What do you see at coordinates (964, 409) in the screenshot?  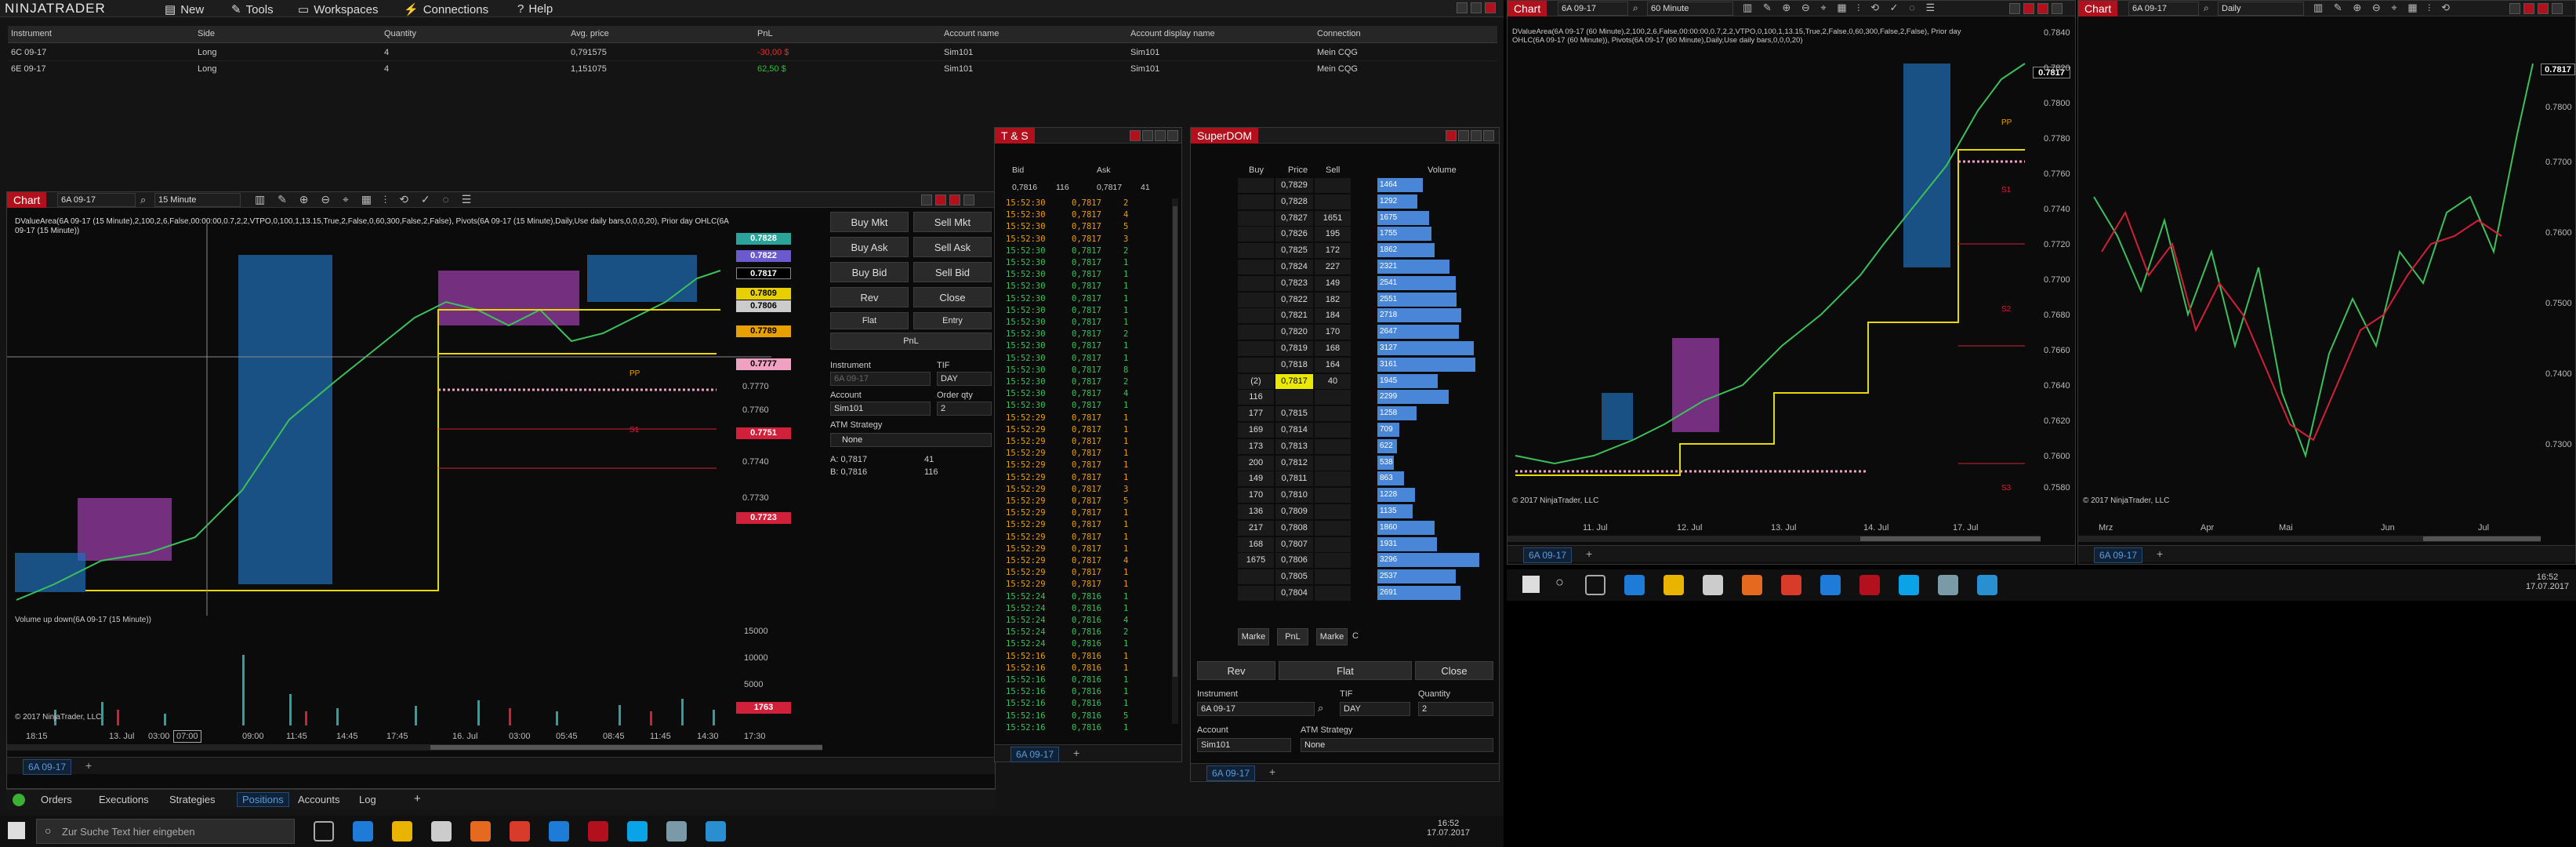 I see `order-qty-stepper: 2` at bounding box center [964, 409].